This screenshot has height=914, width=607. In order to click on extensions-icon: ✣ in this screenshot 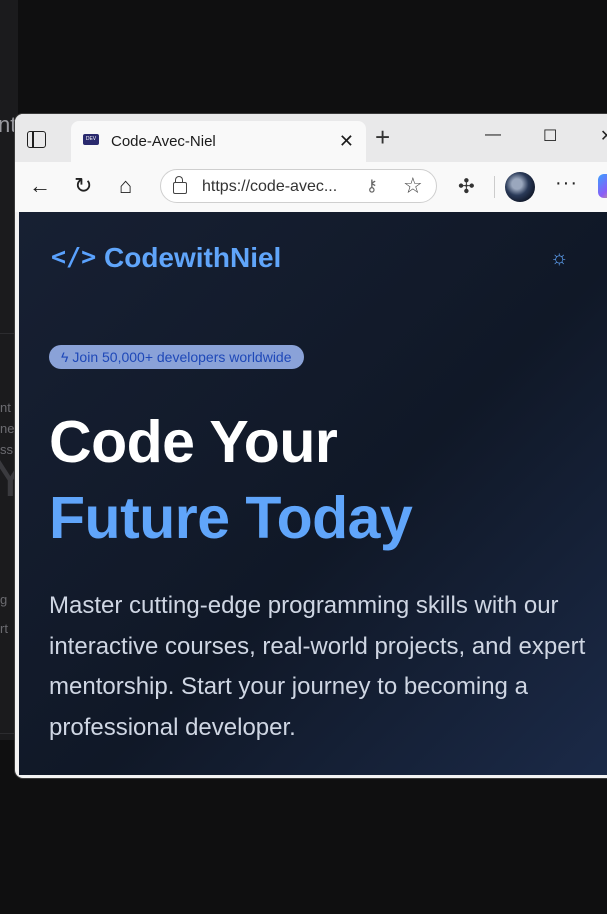, I will do `click(466, 186)`.